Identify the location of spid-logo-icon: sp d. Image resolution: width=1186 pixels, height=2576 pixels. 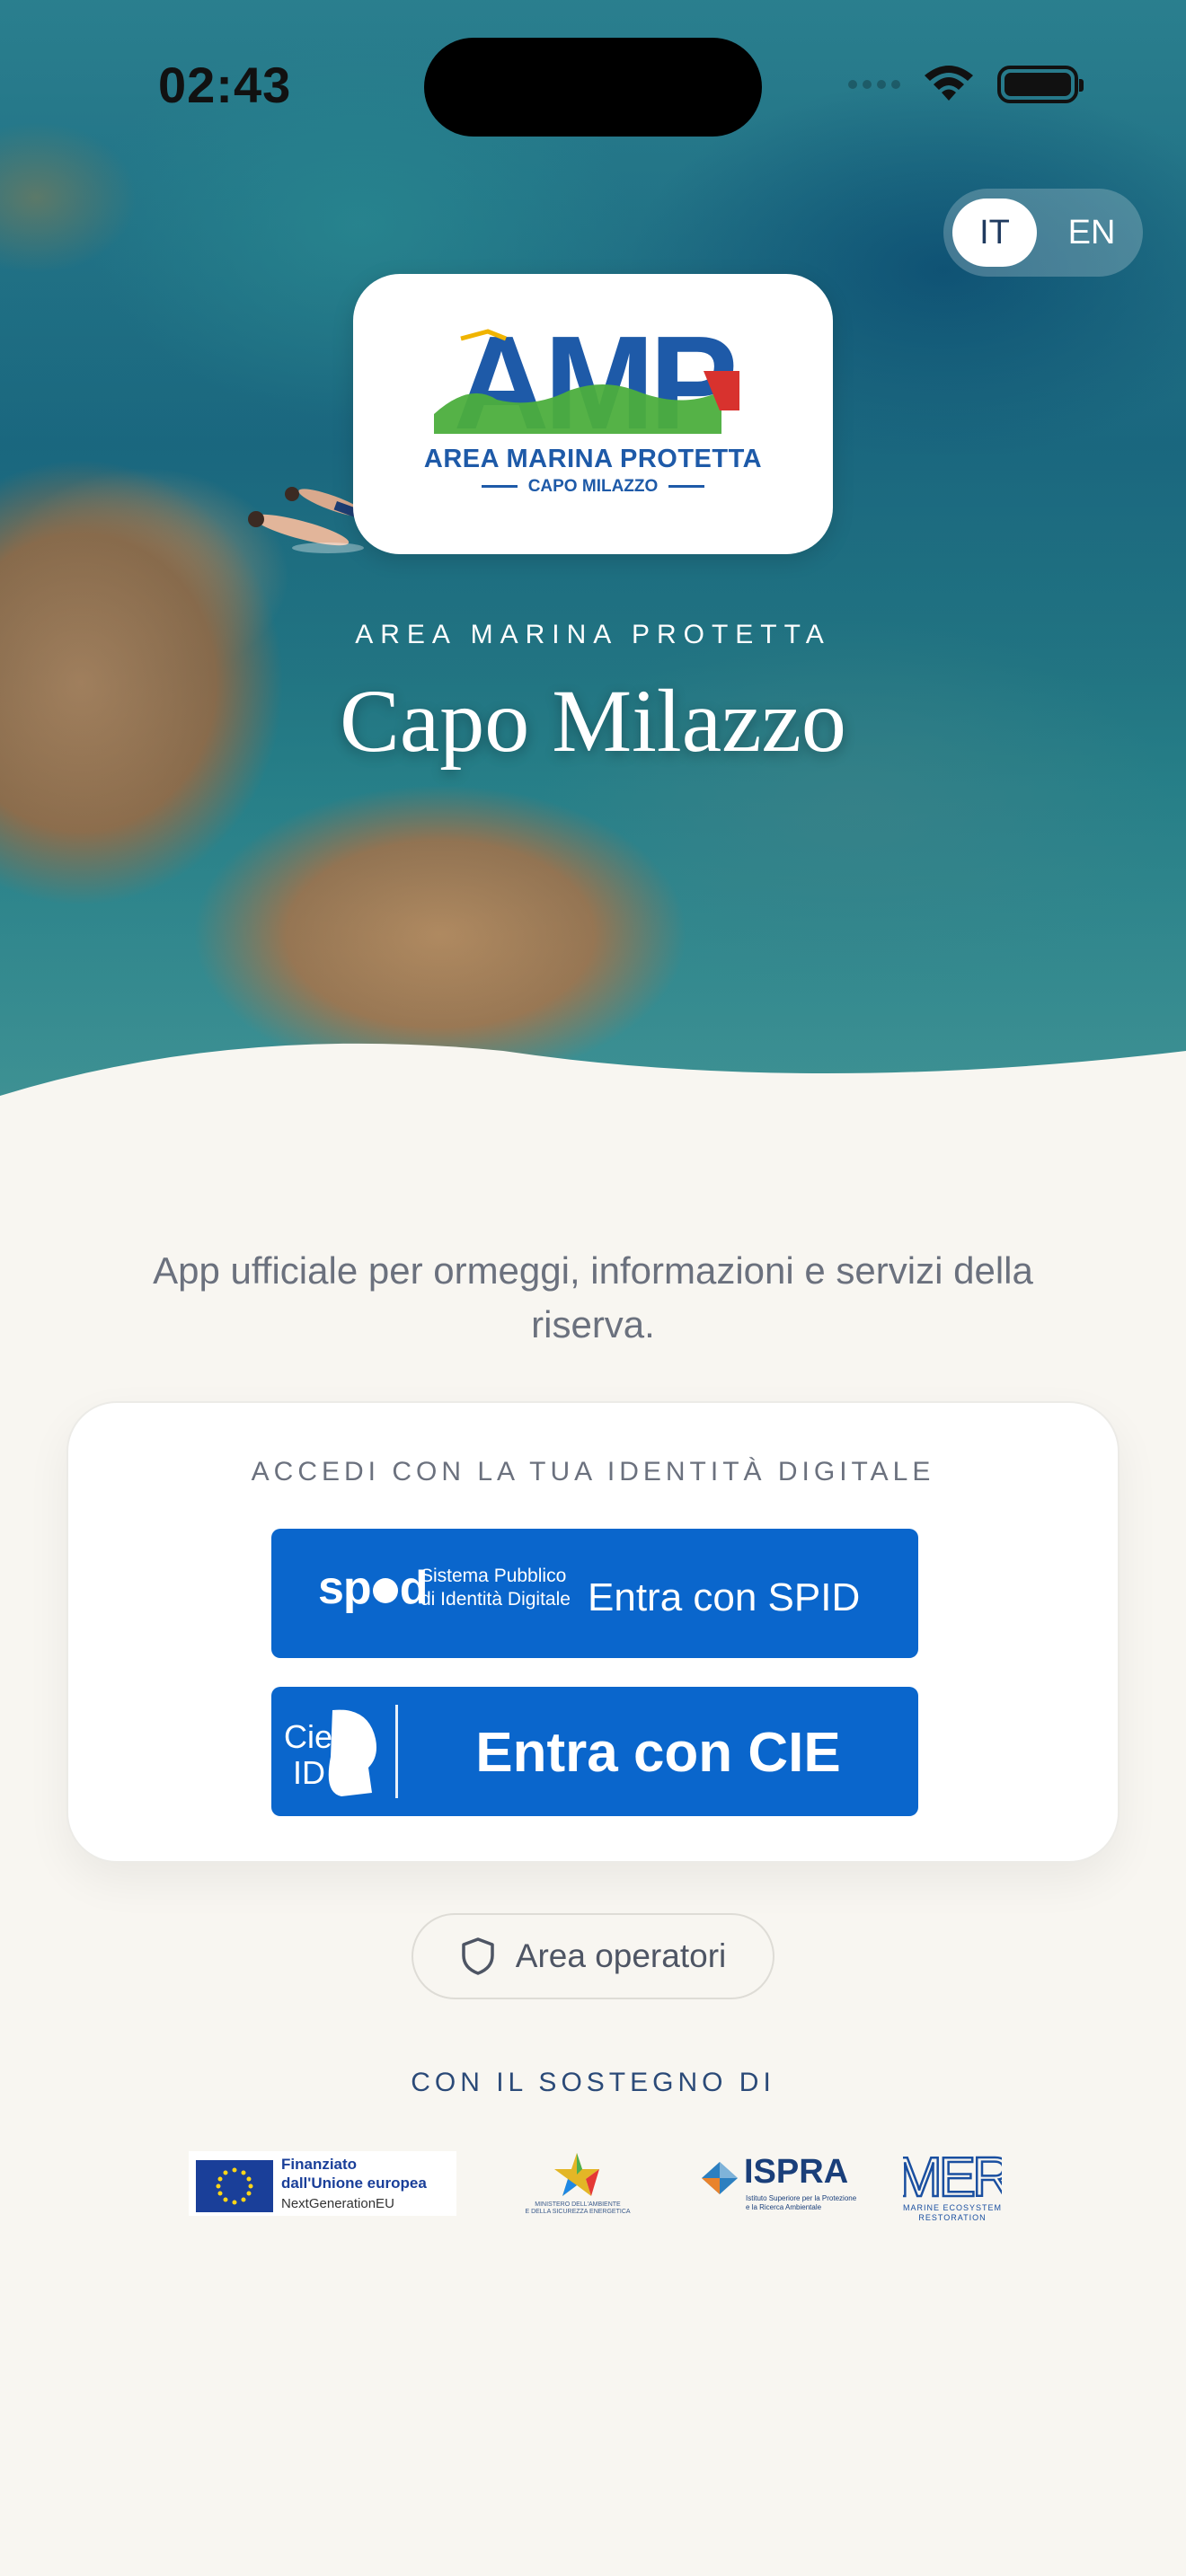
(373, 1588).